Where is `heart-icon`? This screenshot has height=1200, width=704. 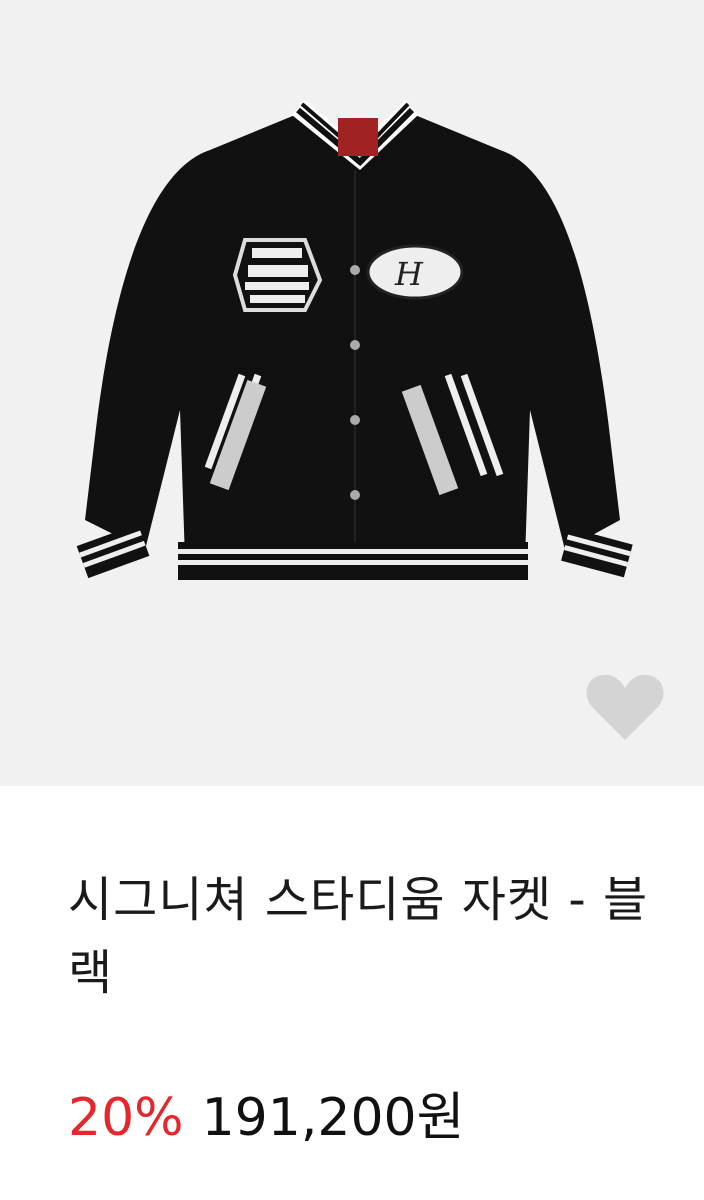 heart-icon is located at coordinates (625, 707).